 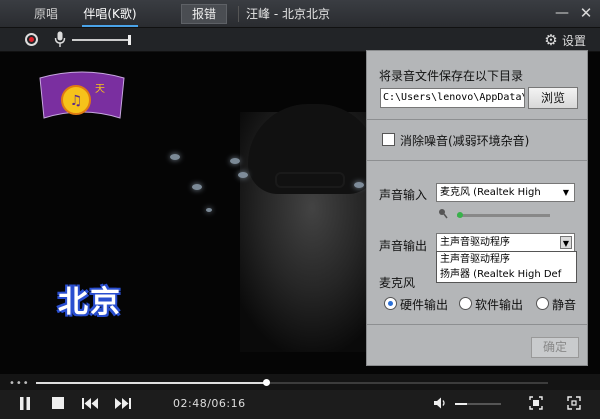 What do you see at coordinates (440, 403) in the screenshot?
I see `volume-icon` at bounding box center [440, 403].